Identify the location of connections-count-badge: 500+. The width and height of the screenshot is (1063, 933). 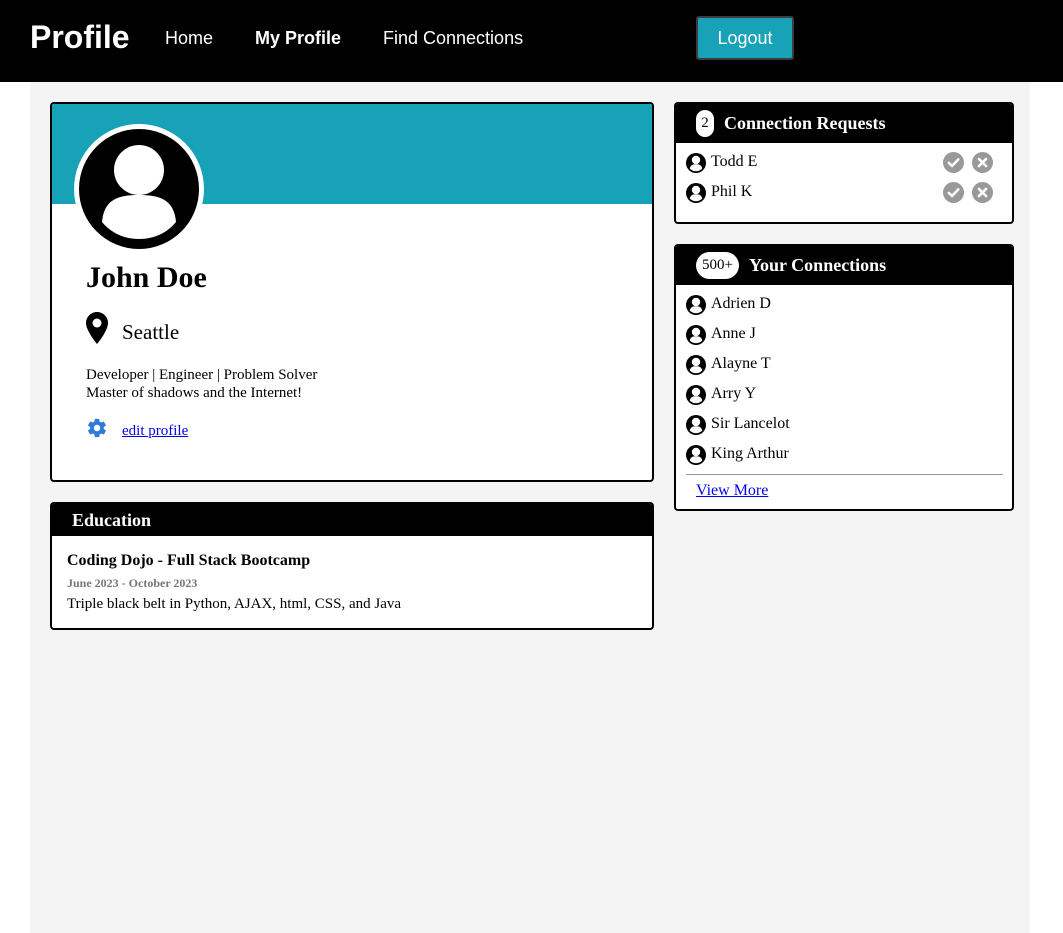
(717, 265).